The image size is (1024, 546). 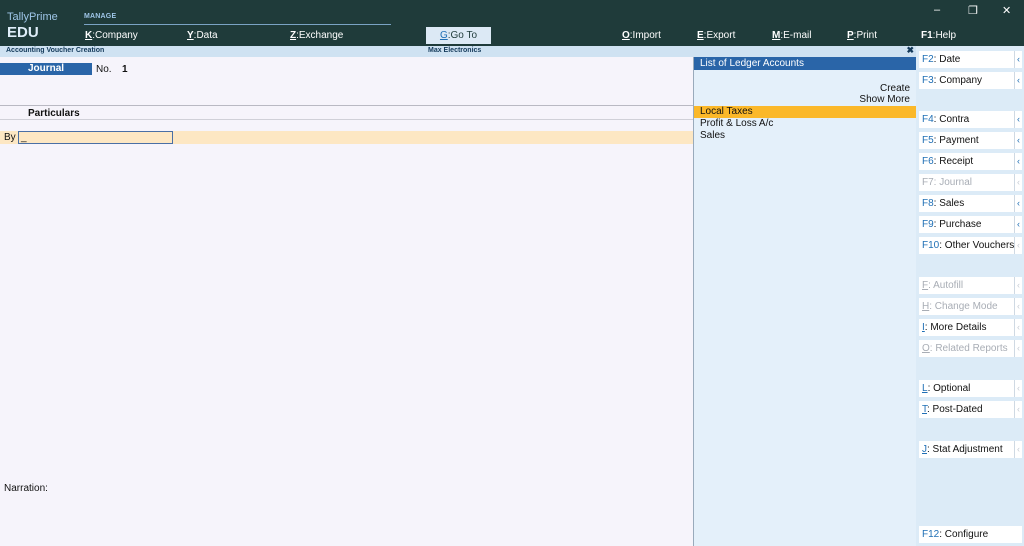 I want to click on voucher-number-label: No., so click(x=104, y=69).